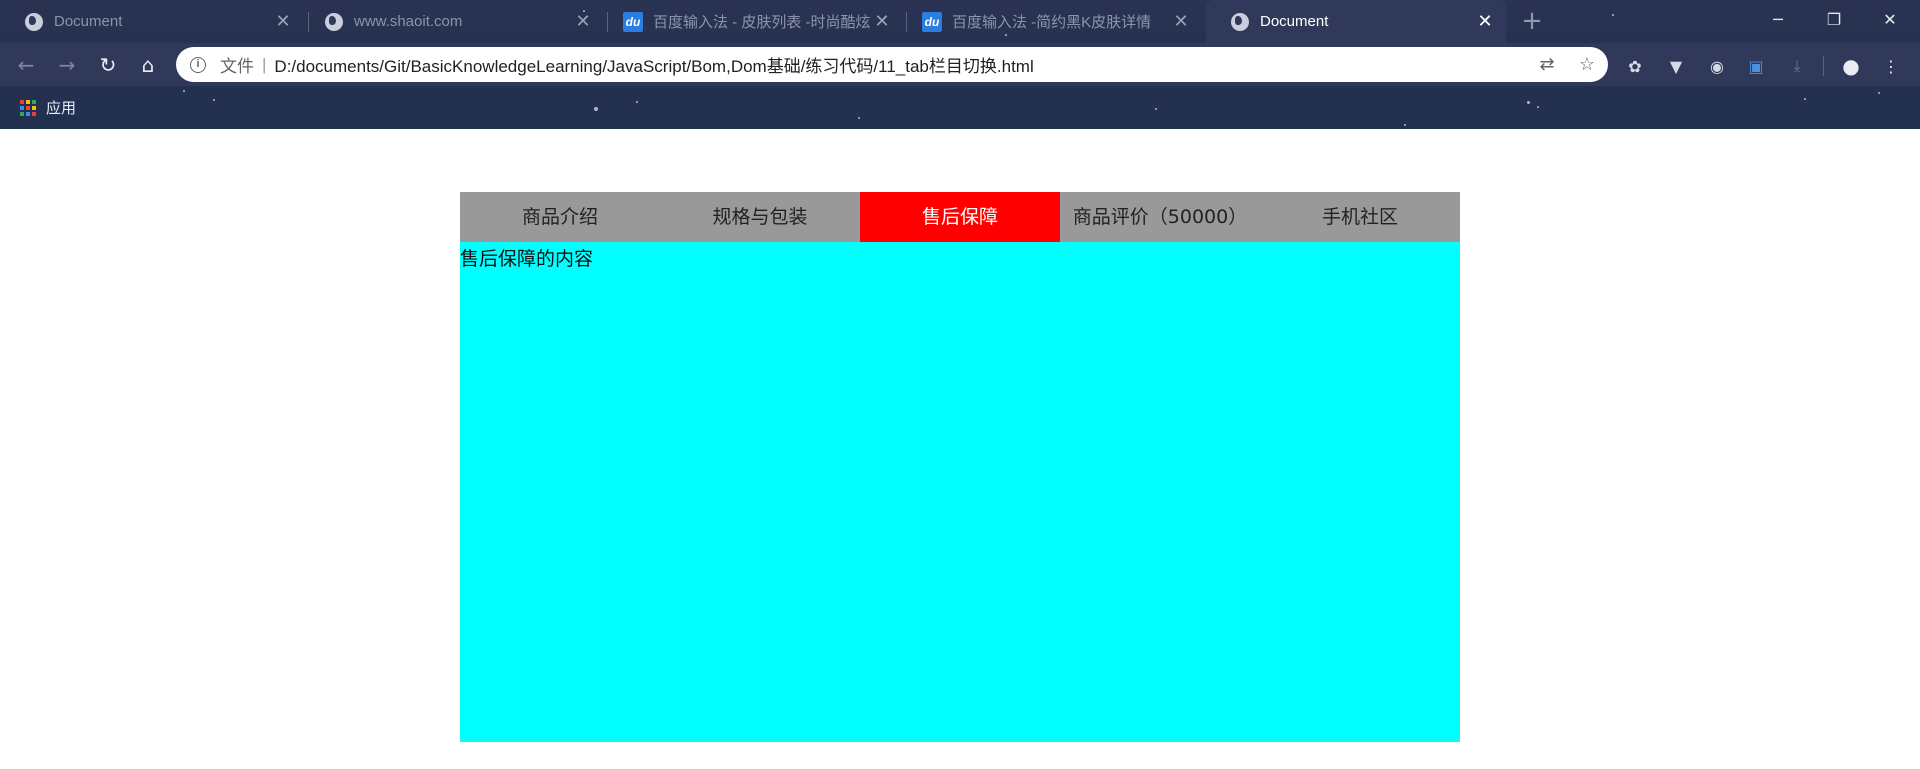 The height and width of the screenshot is (769, 1920). What do you see at coordinates (1756, 66) in the screenshot?
I see `google-translate-icon: ▣` at bounding box center [1756, 66].